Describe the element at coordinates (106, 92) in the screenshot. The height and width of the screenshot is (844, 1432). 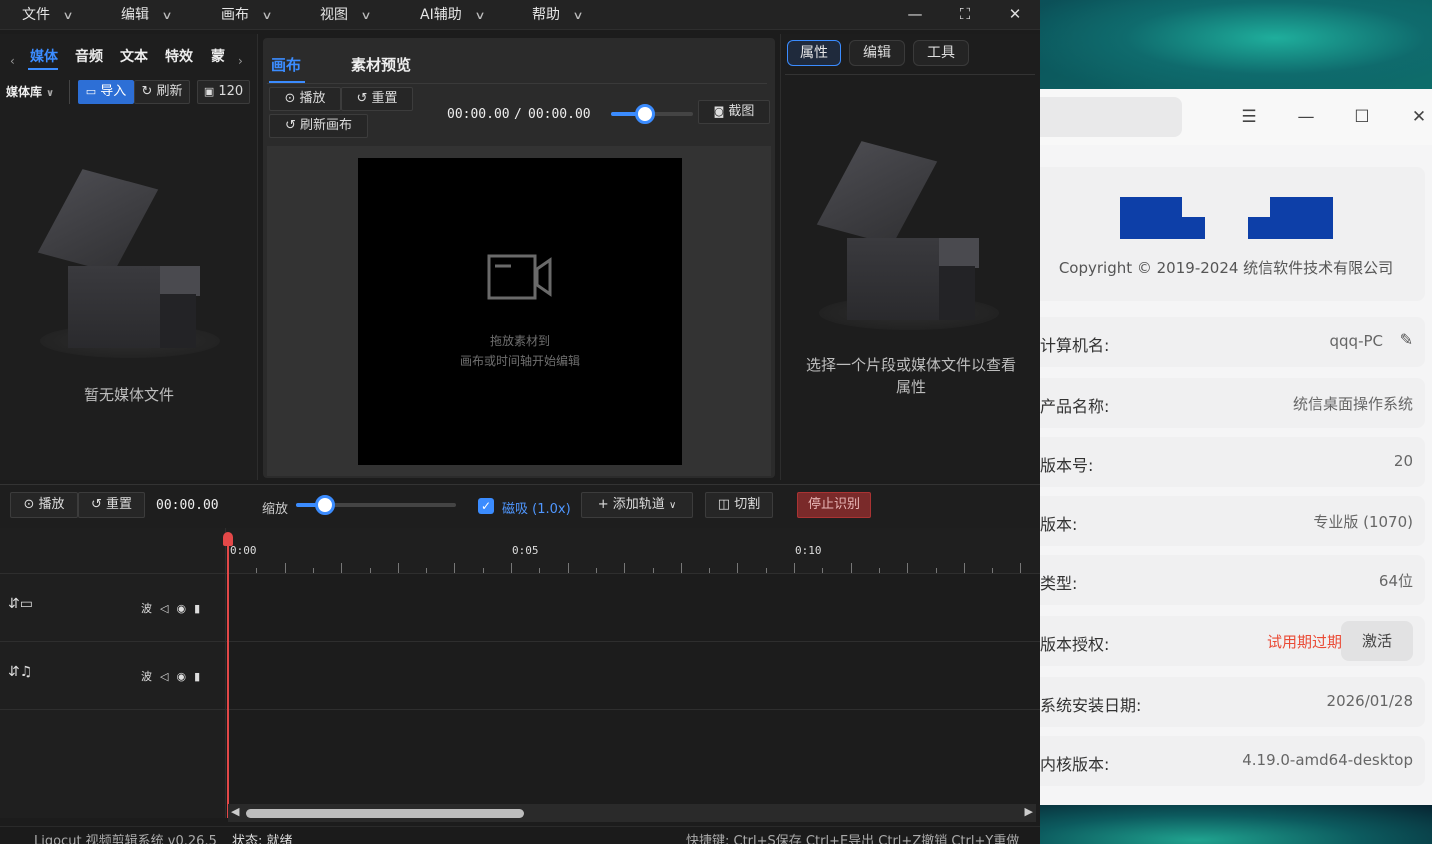
I see `import-button: ▭ 导入` at that location.